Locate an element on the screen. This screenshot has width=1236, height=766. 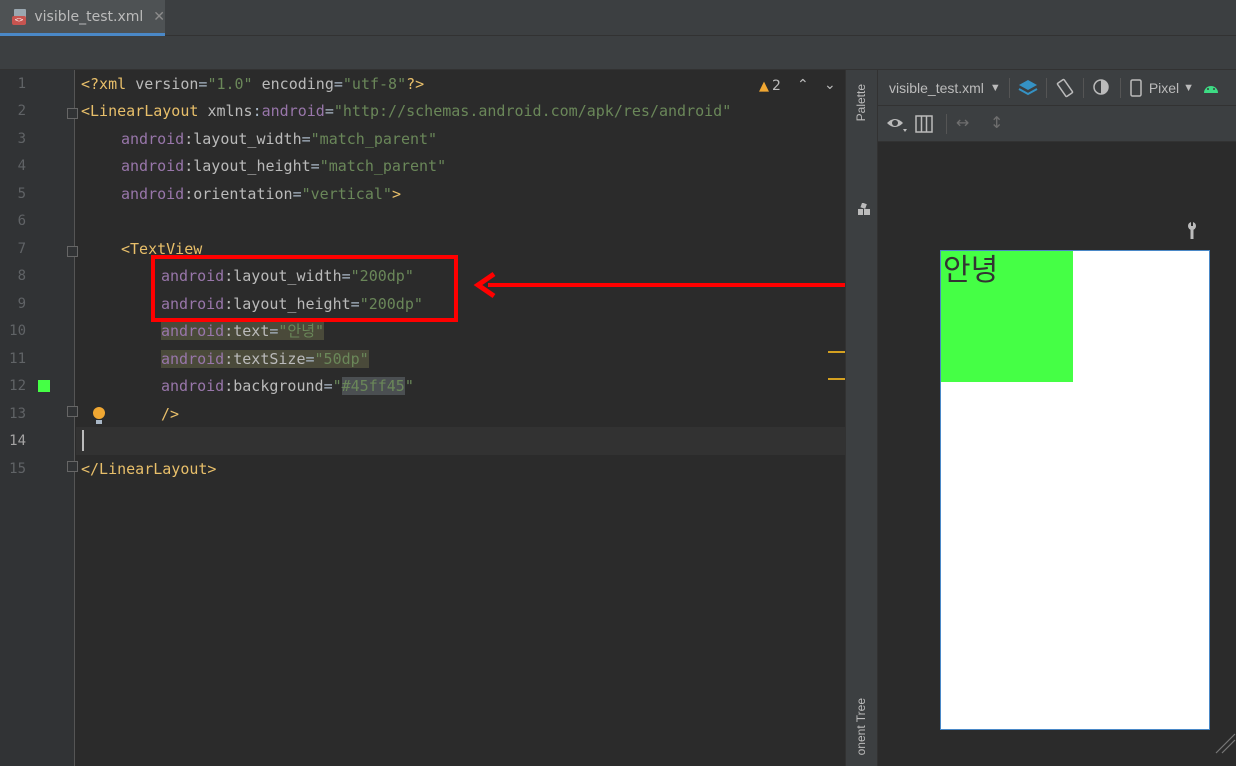
code-token: "50dp" is located at coordinates (341, 359).